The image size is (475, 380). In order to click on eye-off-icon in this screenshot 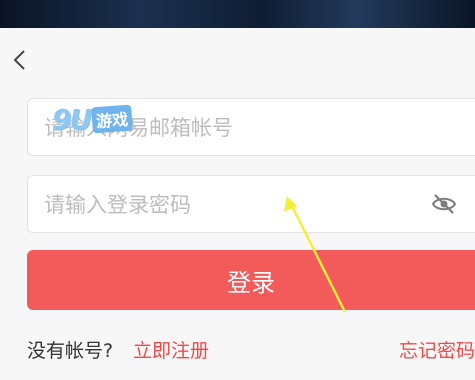, I will do `click(444, 204)`.